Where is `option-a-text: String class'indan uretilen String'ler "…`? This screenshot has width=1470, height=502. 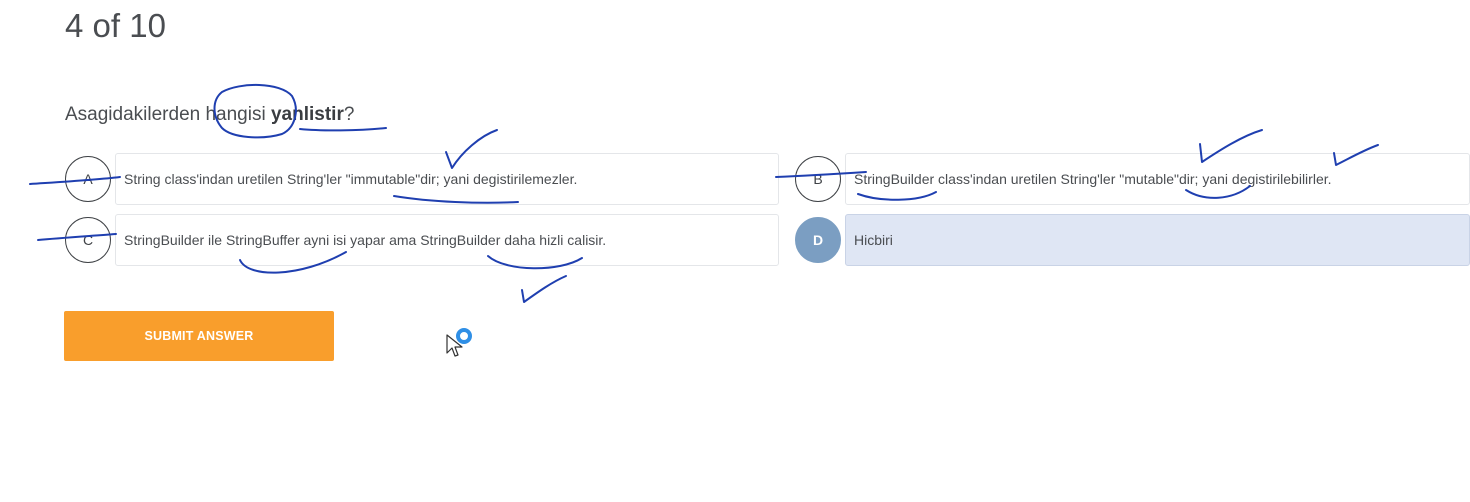 option-a-text: String class'indan uretilen String'ler "… is located at coordinates (447, 179).